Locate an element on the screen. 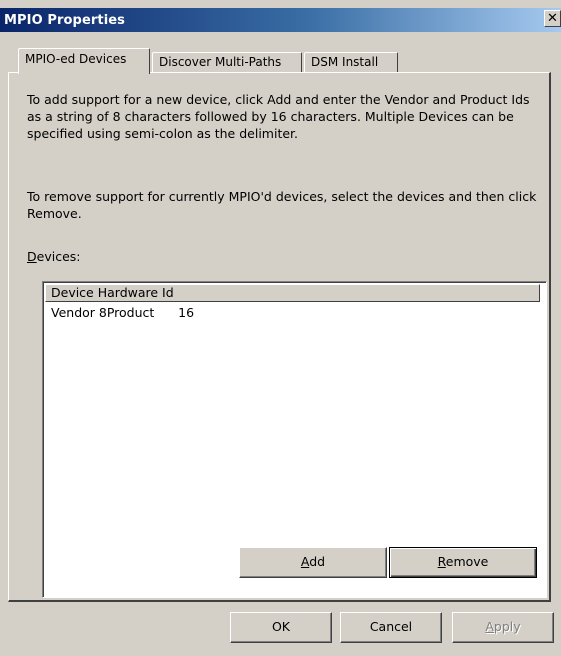 The width and height of the screenshot is (561, 656). ok-button: OK is located at coordinates (281, 627).